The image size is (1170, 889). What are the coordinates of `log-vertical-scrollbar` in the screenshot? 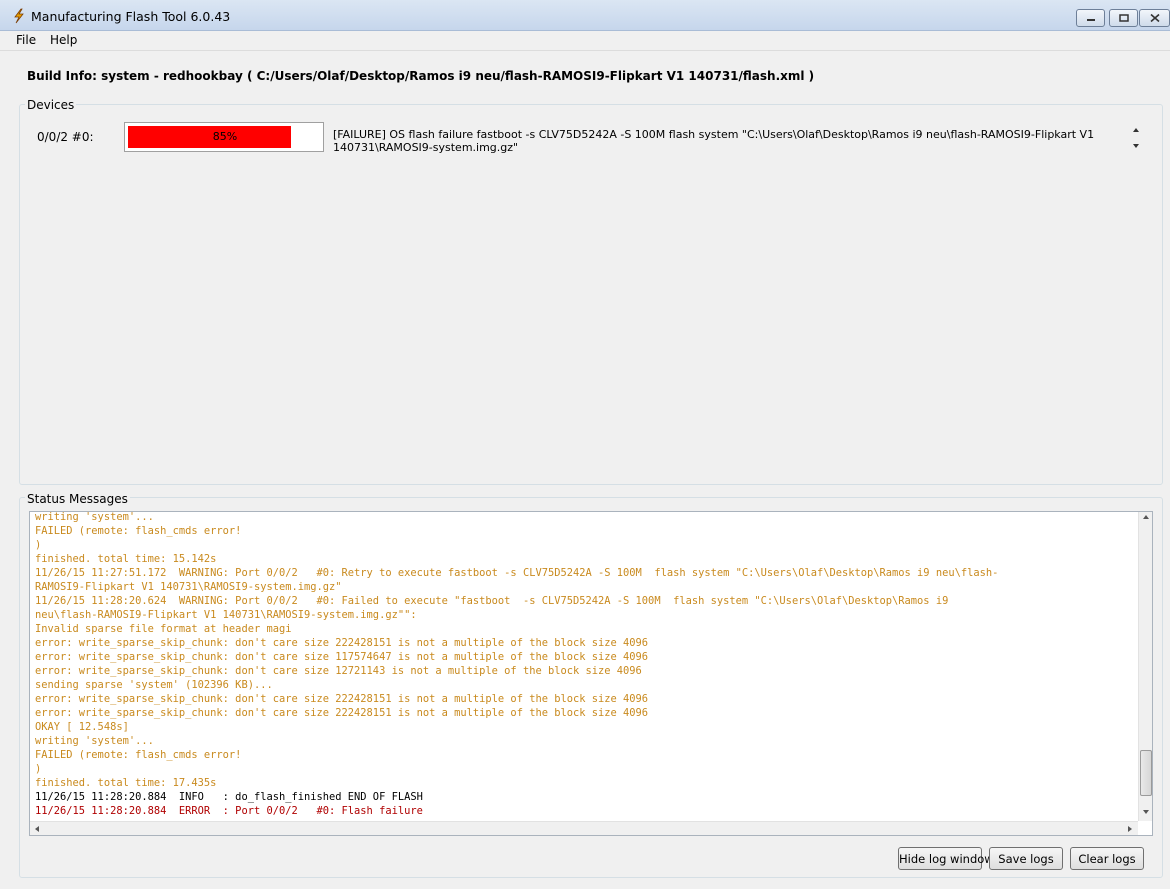 It's located at (1145, 666).